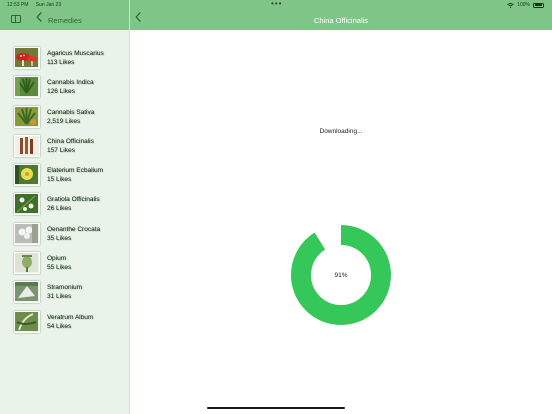 The image size is (552, 414). Describe the element at coordinates (61, 150) in the screenshot. I see `remedy-likes: 157 Likes` at that location.